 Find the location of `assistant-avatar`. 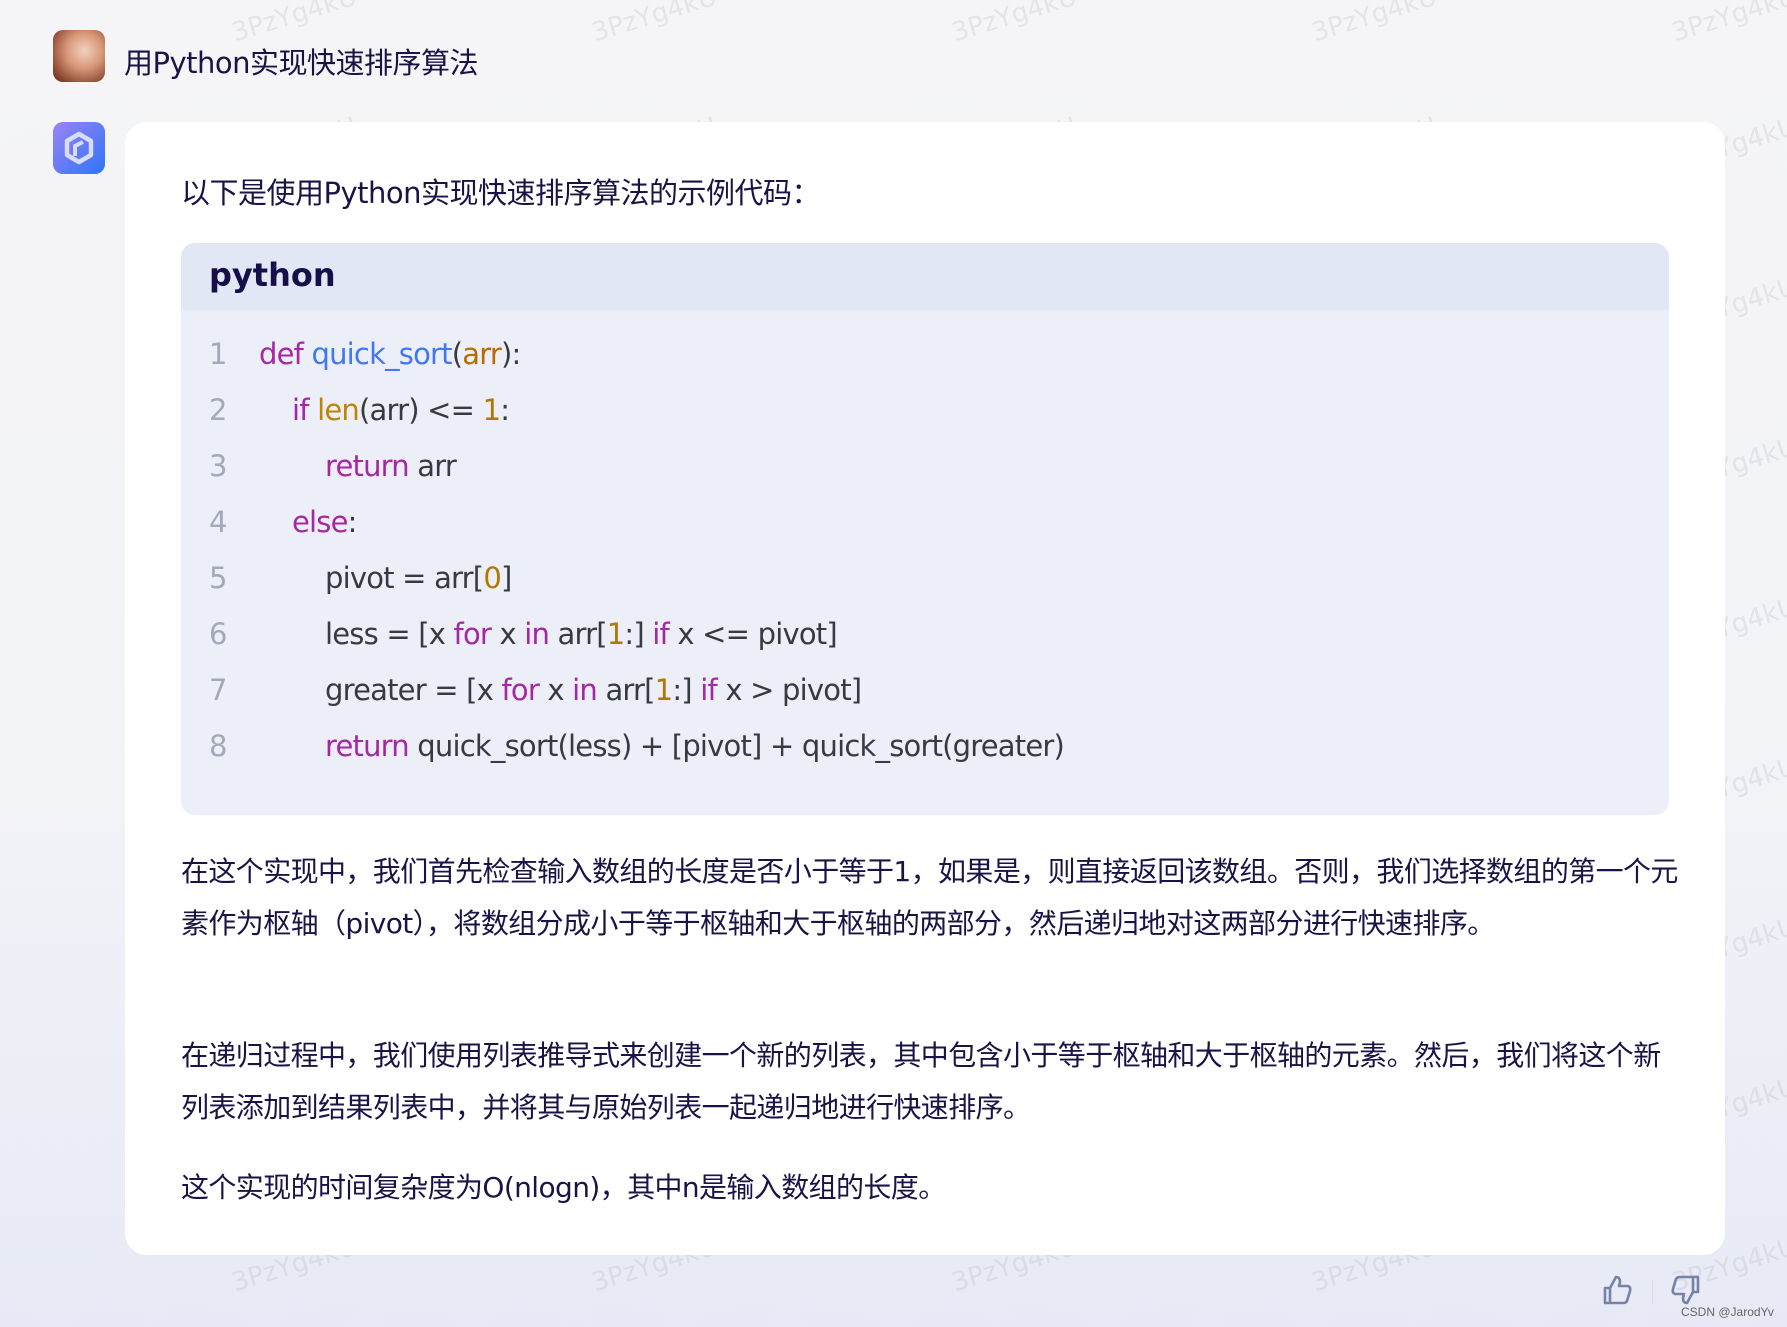

assistant-avatar is located at coordinates (79, 148).